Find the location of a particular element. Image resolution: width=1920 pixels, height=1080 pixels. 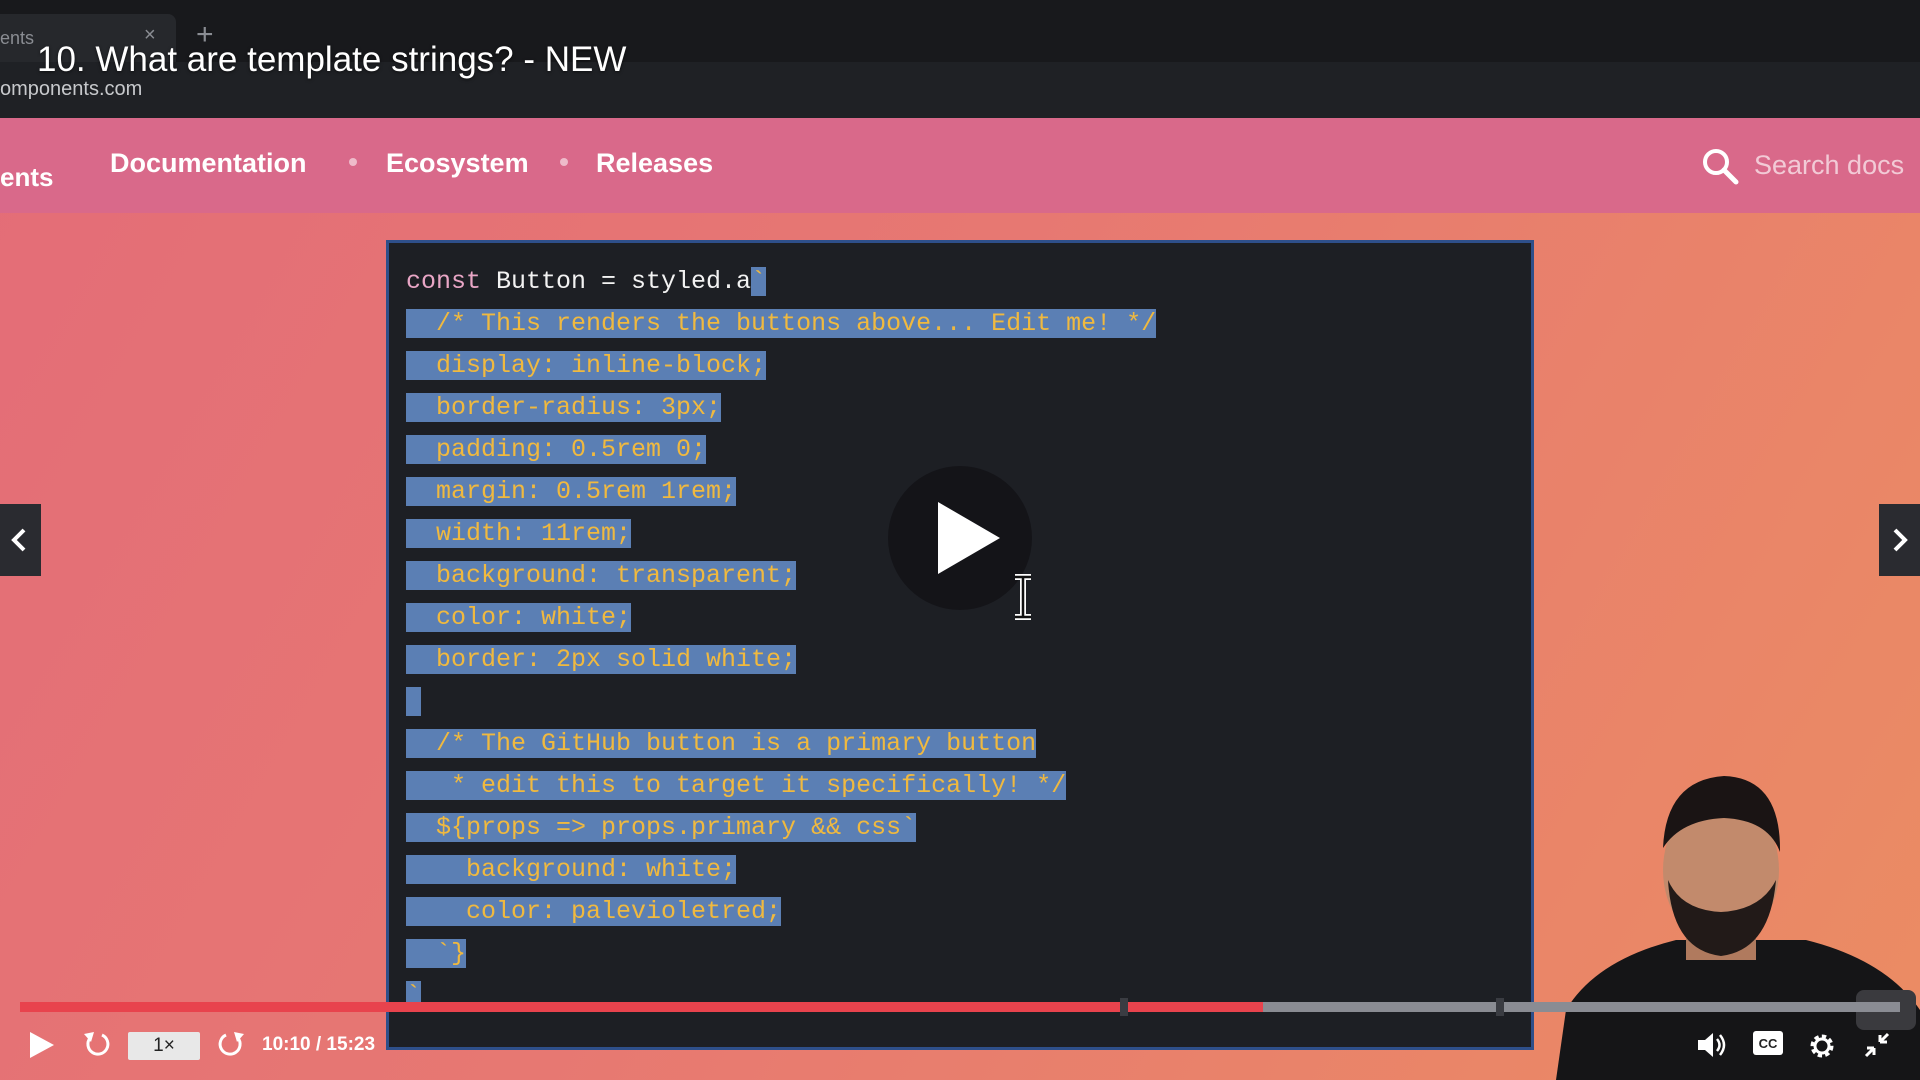

code-selection: padding: 0.5rem 0; is located at coordinates (556, 449).